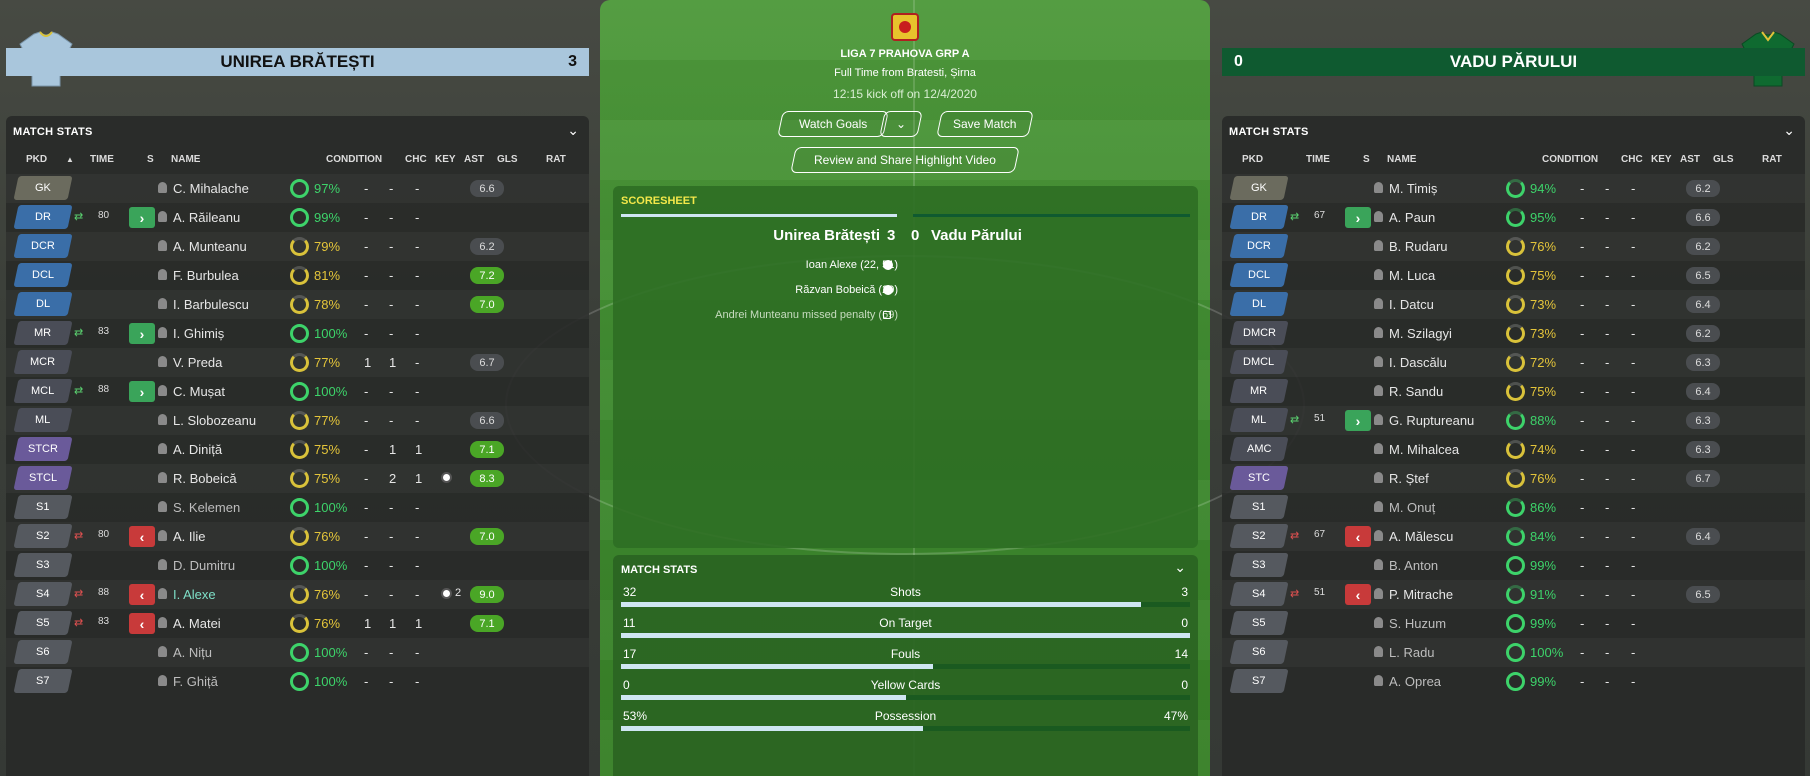 Image resolution: width=1810 pixels, height=776 pixels. I want to click on player-name: A. Ilie, so click(189, 536).